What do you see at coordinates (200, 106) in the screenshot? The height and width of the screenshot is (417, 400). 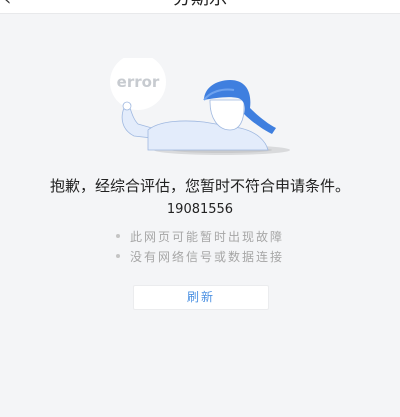 I see `error-illustration: error` at bounding box center [200, 106].